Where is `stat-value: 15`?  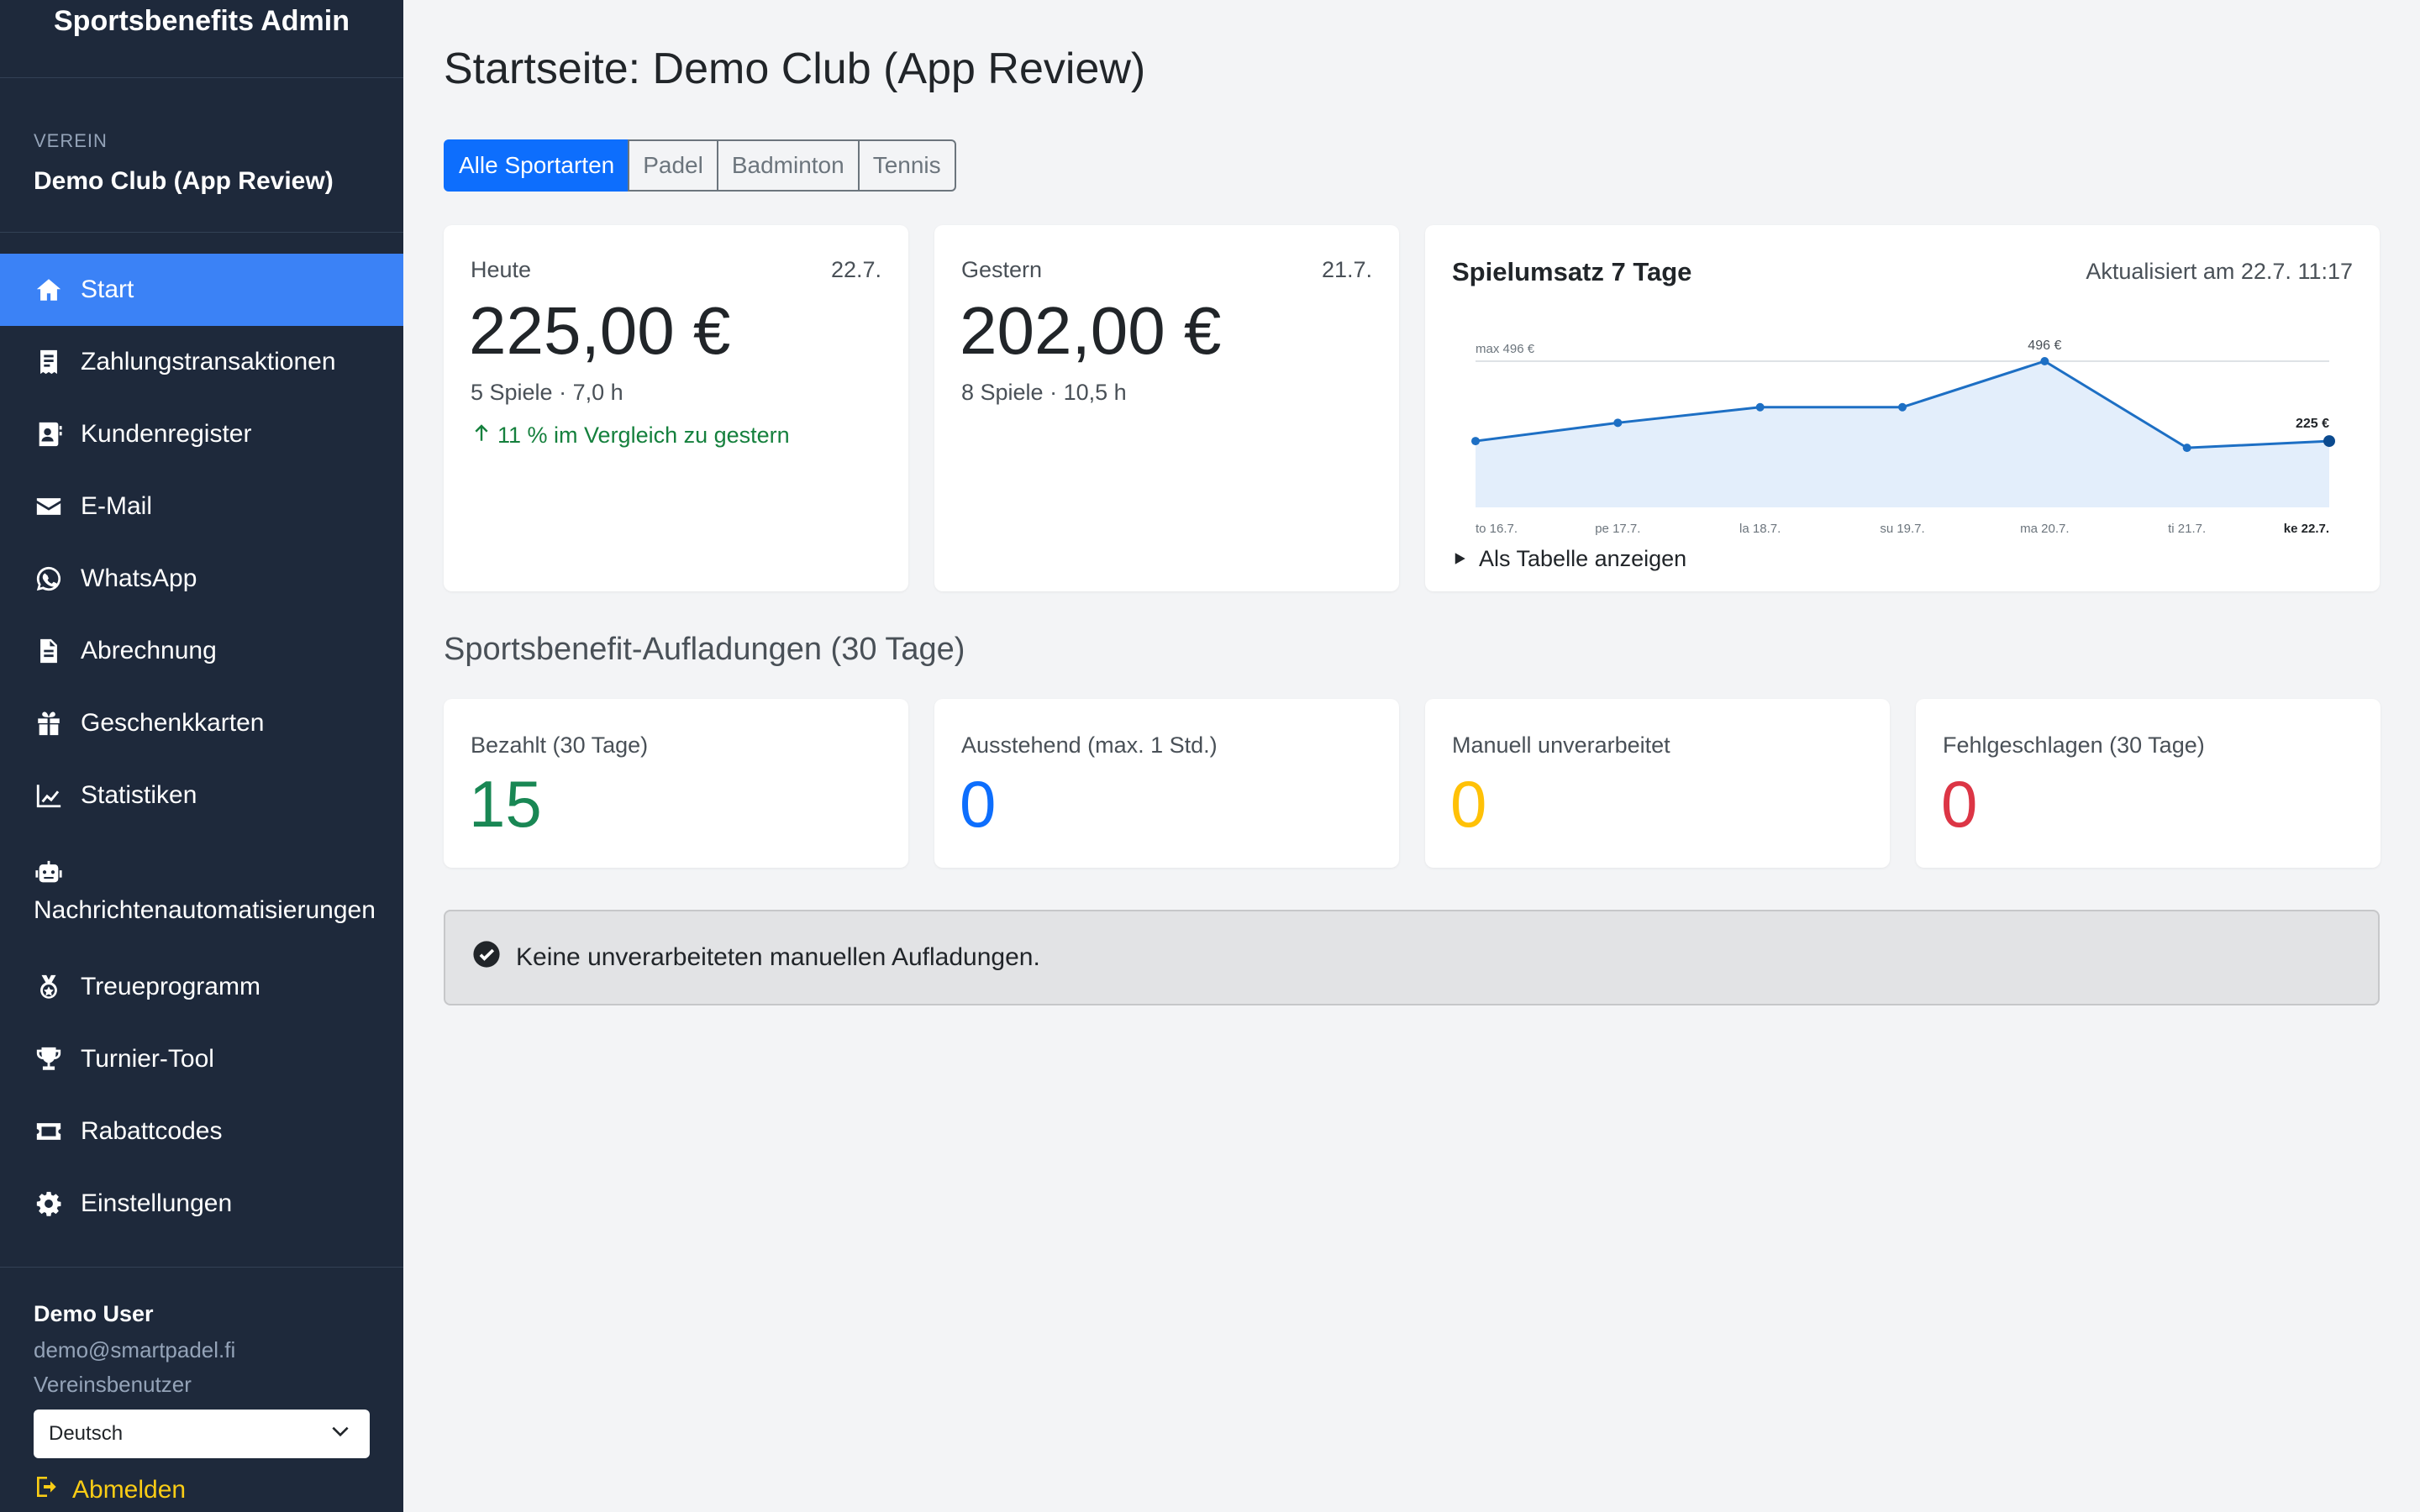 stat-value: 15 is located at coordinates (506, 804).